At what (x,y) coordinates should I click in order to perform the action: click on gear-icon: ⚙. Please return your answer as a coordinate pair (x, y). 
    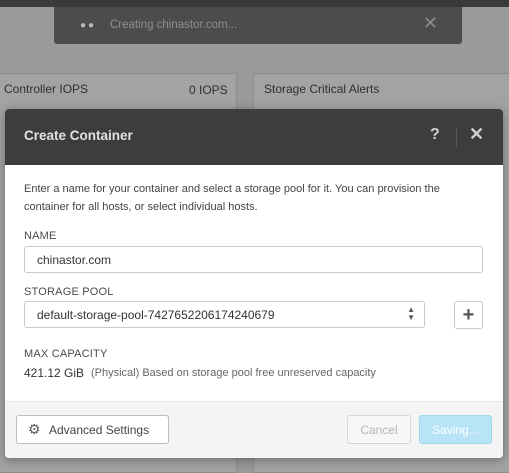
    Looking at the image, I should click on (34, 429).